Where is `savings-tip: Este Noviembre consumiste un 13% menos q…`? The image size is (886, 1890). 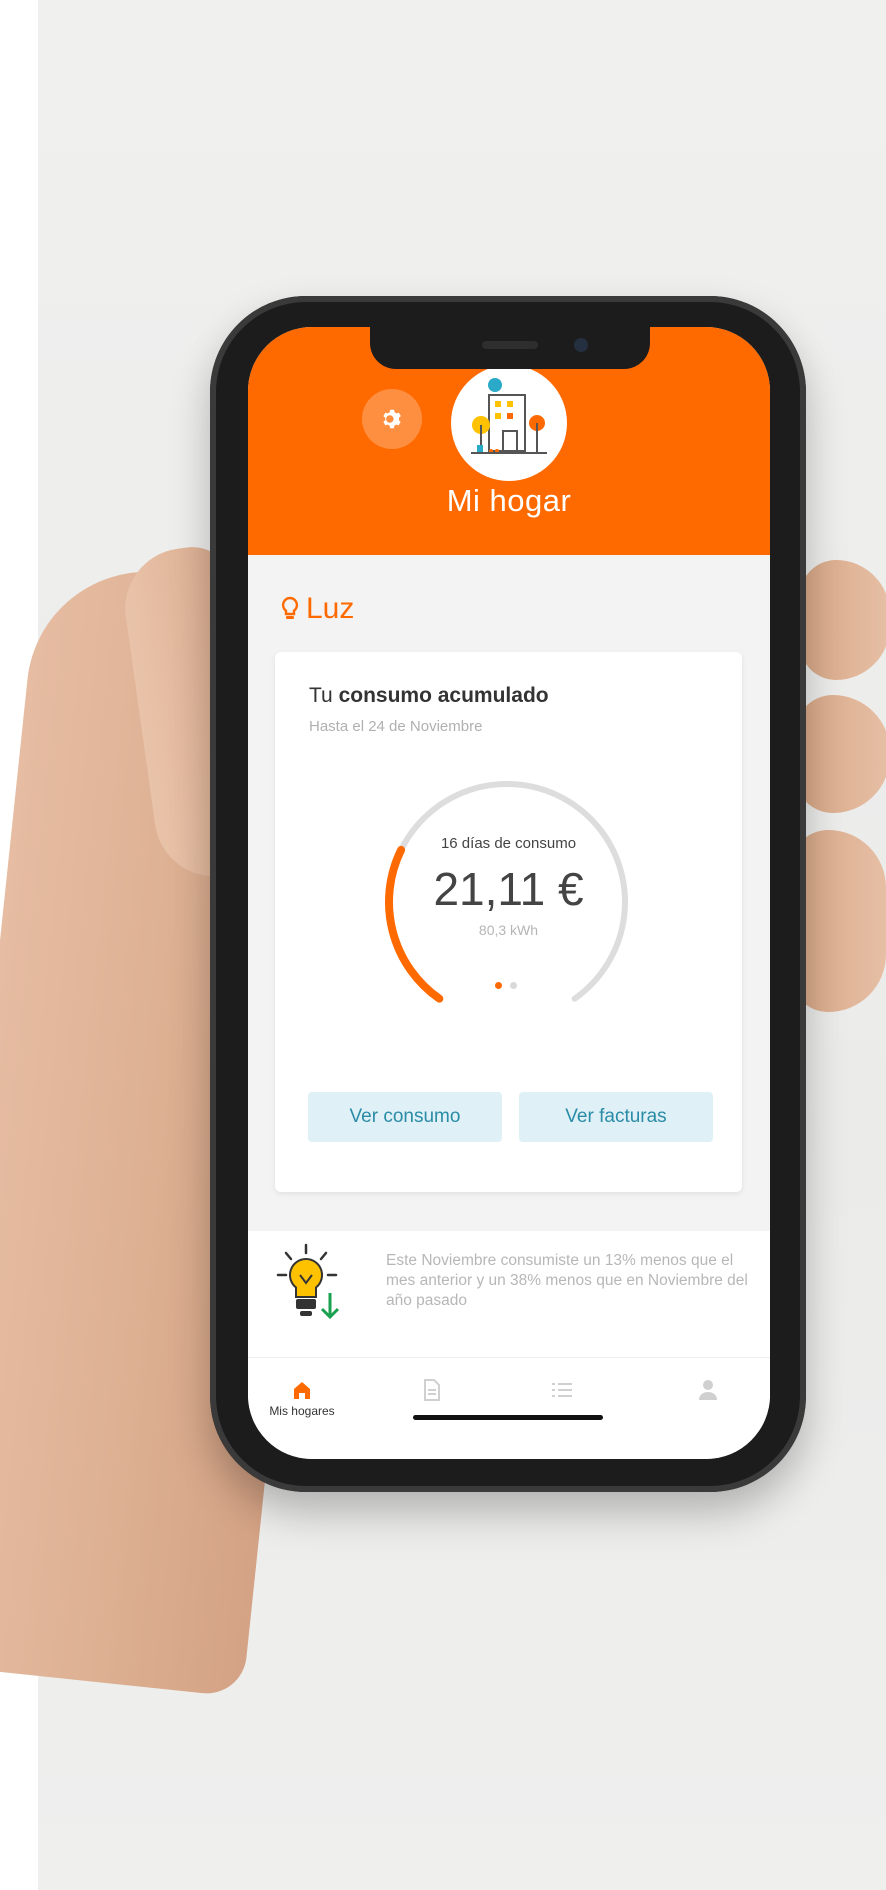
savings-tip: Este Noviembre consumiste un 13% menos q… is located at coordinates (509, 1295).